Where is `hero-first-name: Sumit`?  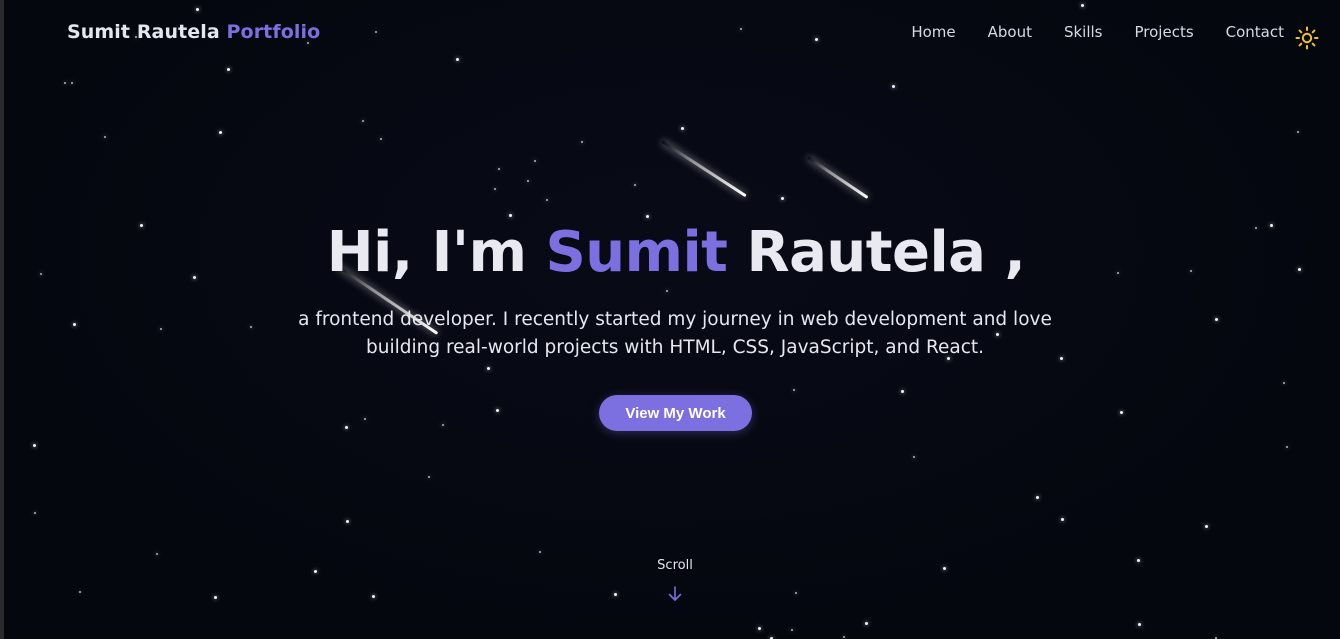 hero-first-name: Sumit is located at coordinates (636, 252).